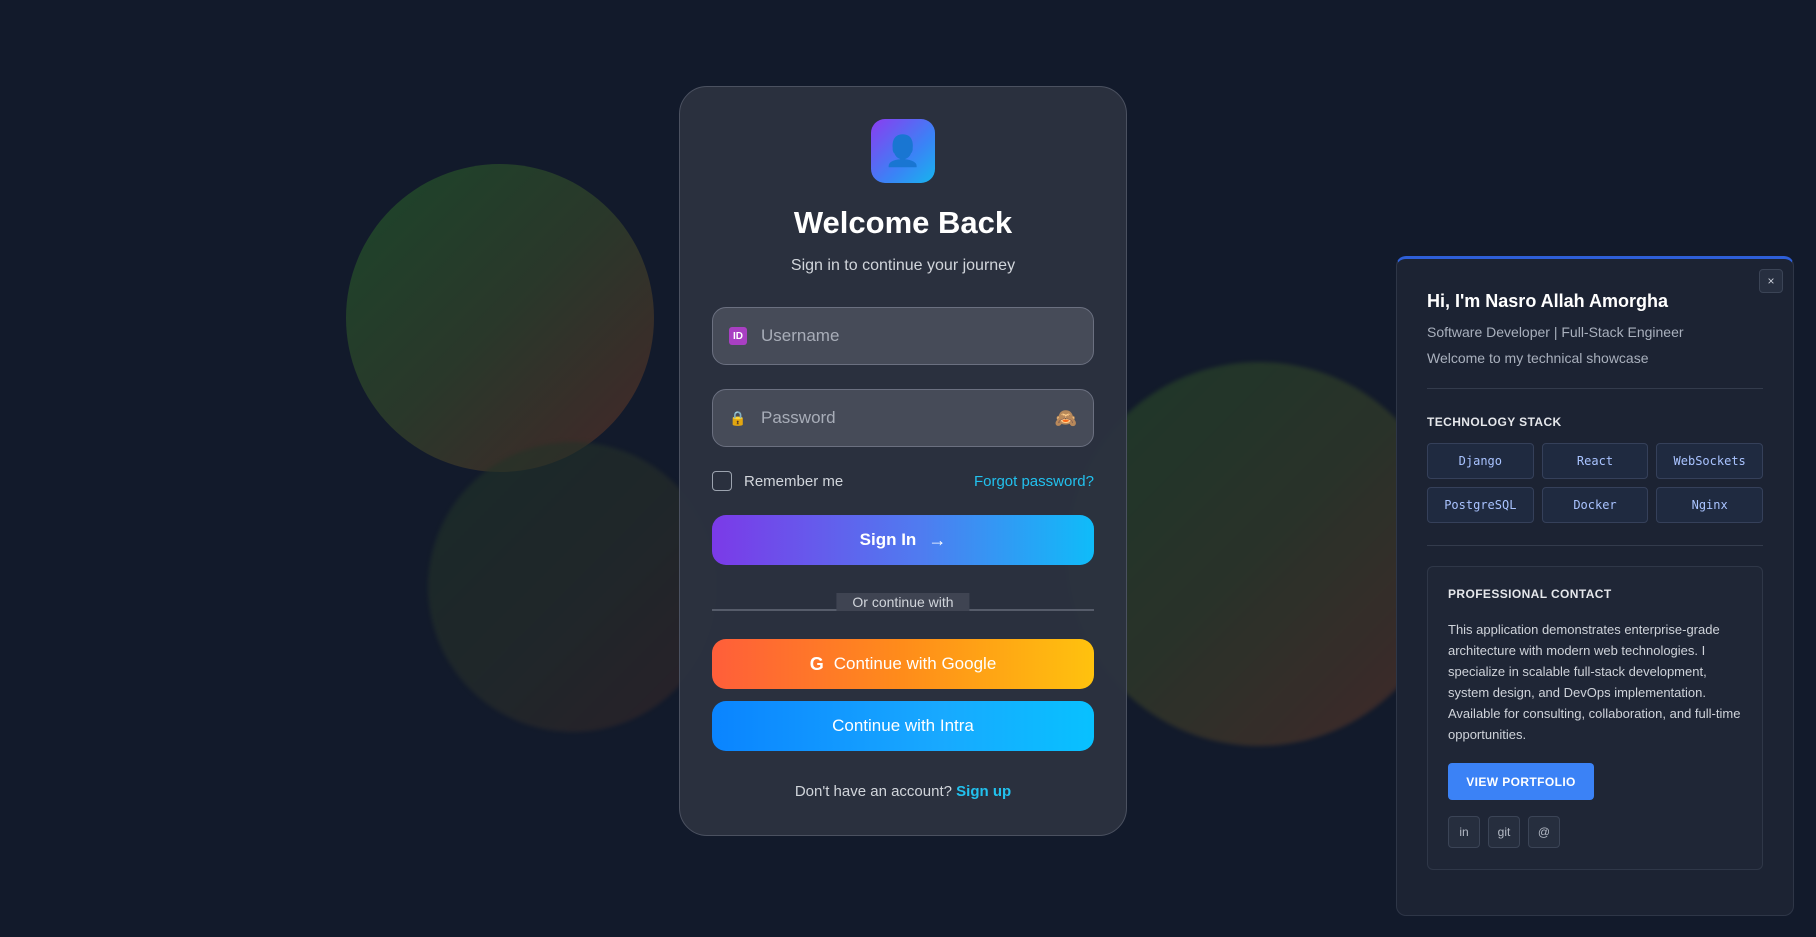 This screenshot has height=937, width=1816. What do you see at coordinates (722, 481) in the screenshot?
I see `remember-checkbox` at bounding box center [722, 481].